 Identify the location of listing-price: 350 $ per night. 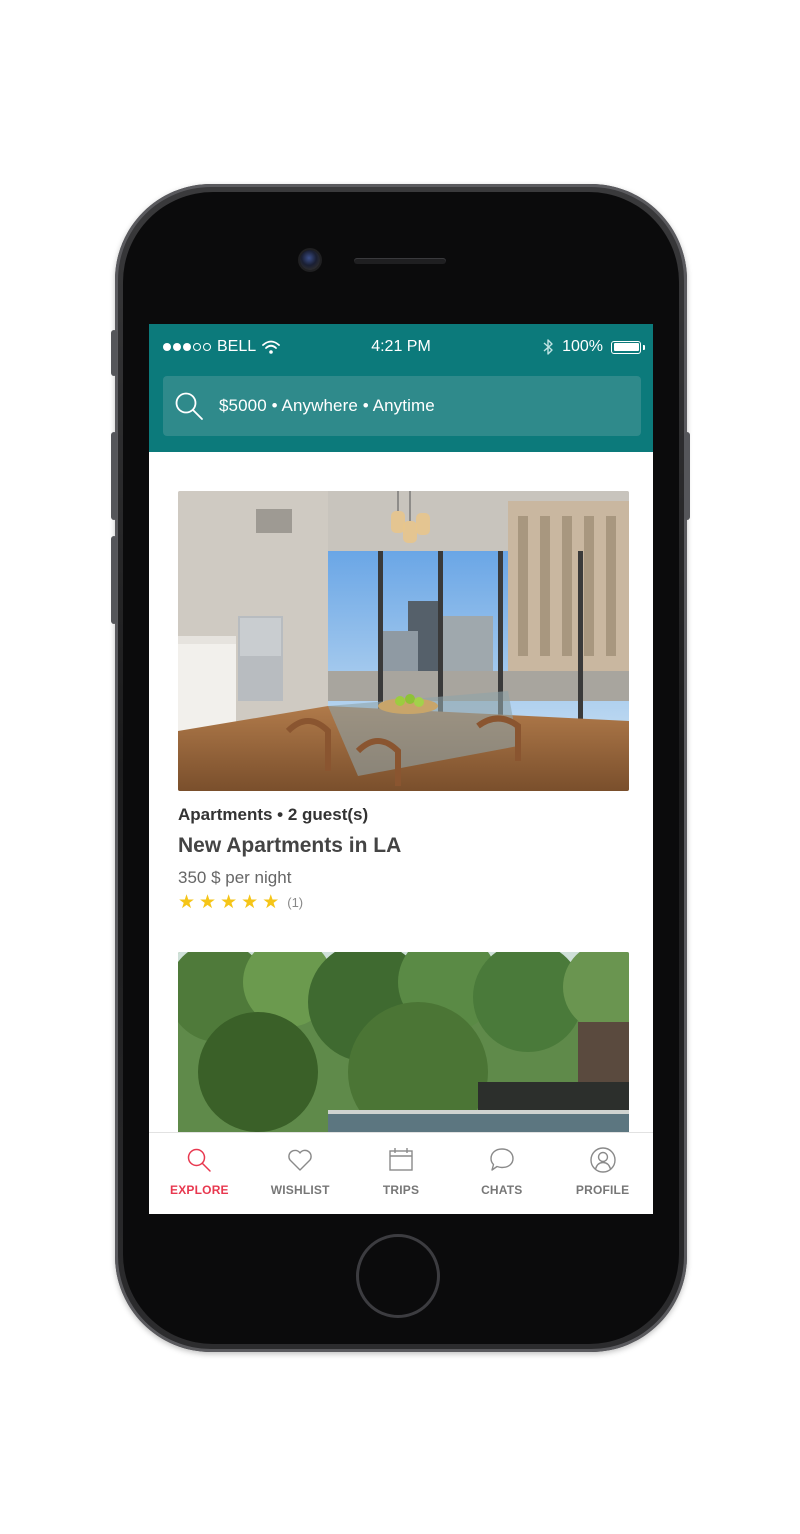
(235, 877).